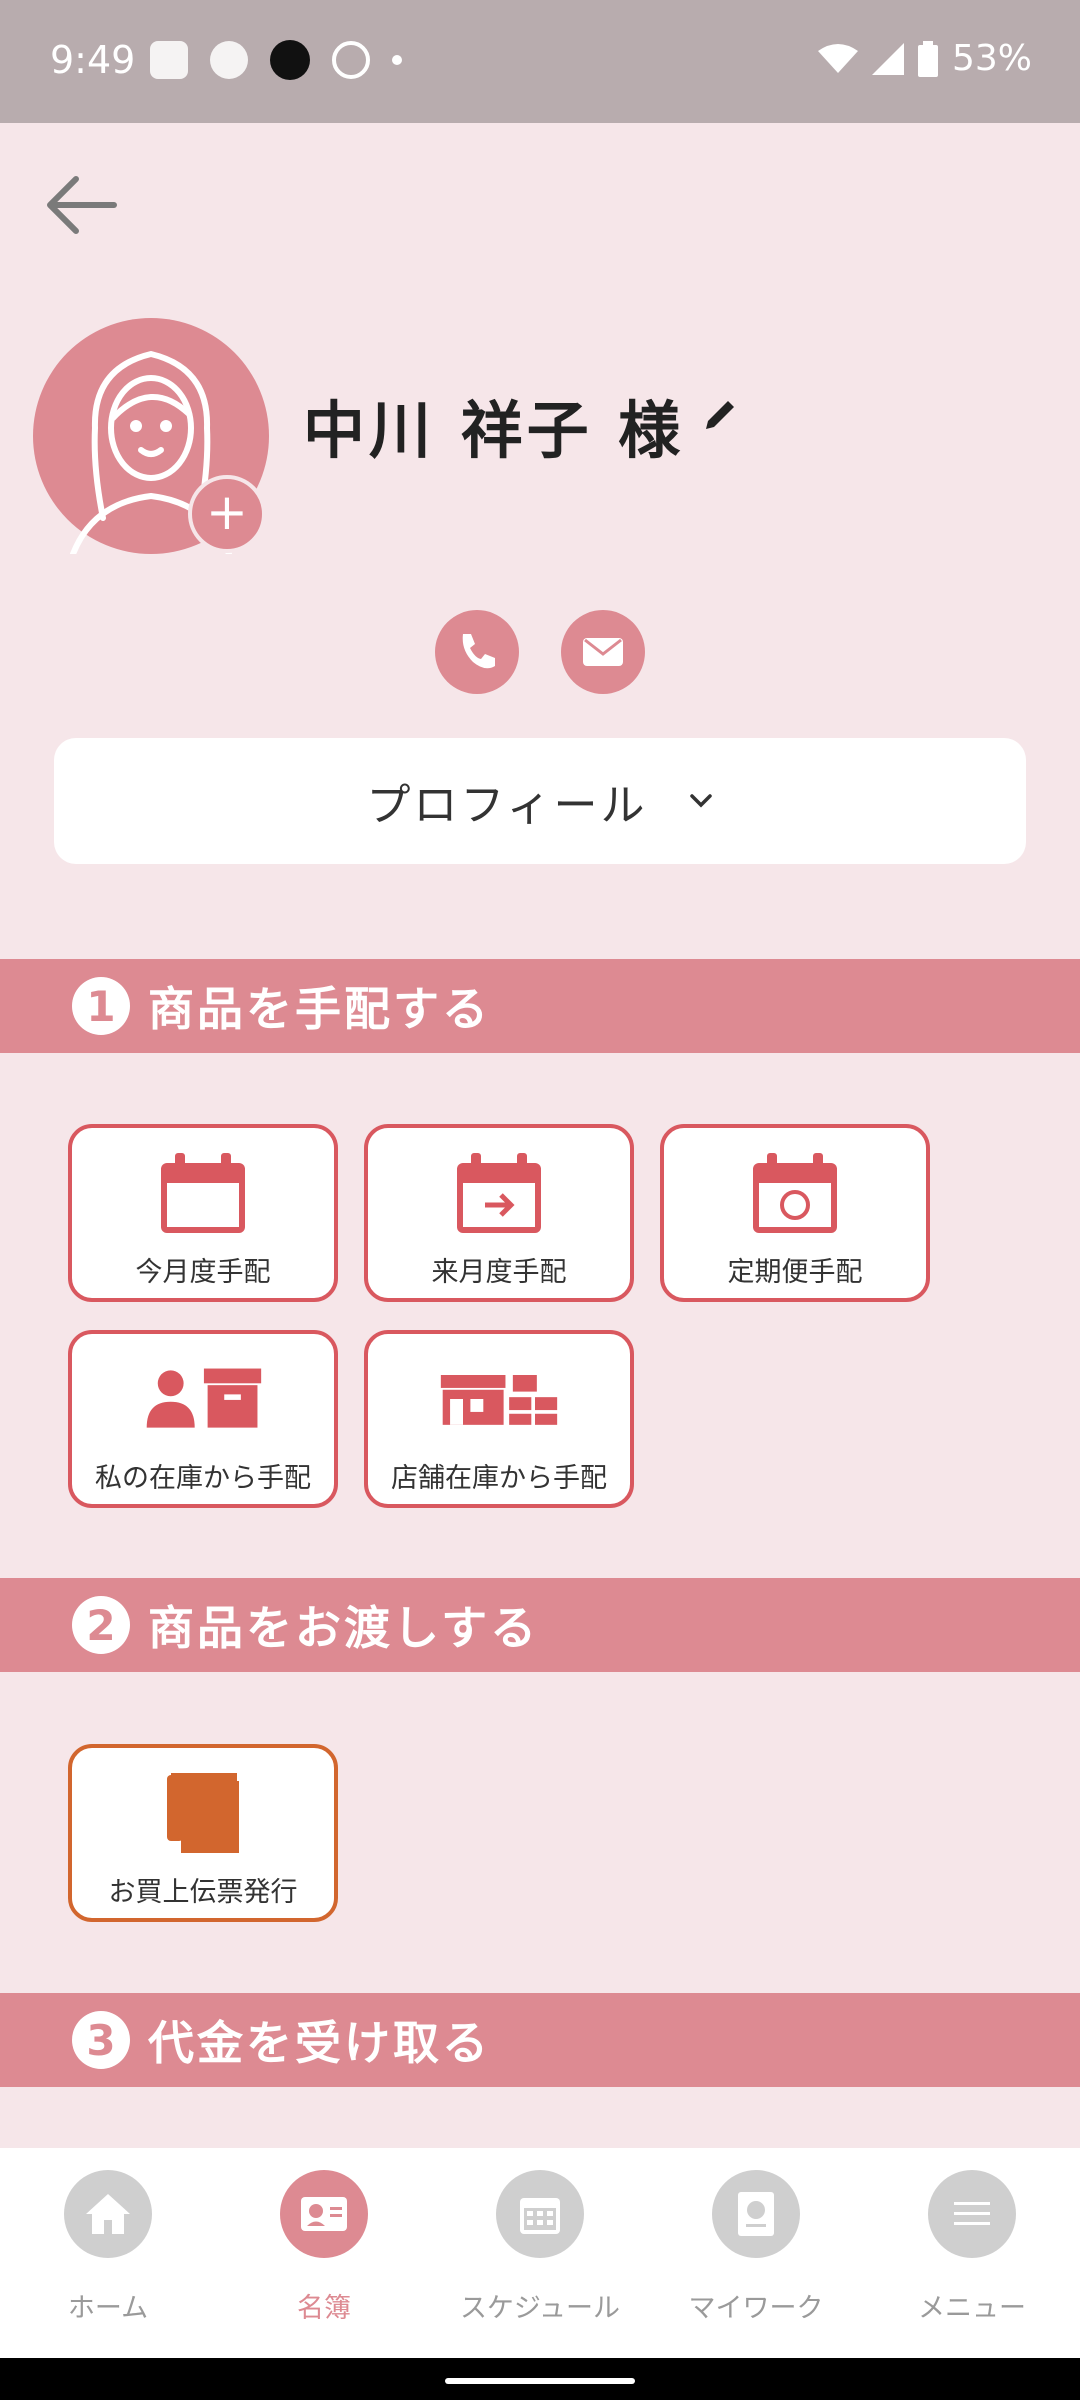 The height and width of the screenshot is (2400, 1080). Describe the element at coordinates (795, 1272) in the screenshot. I see `tile-label: 定期便手配` at that location.